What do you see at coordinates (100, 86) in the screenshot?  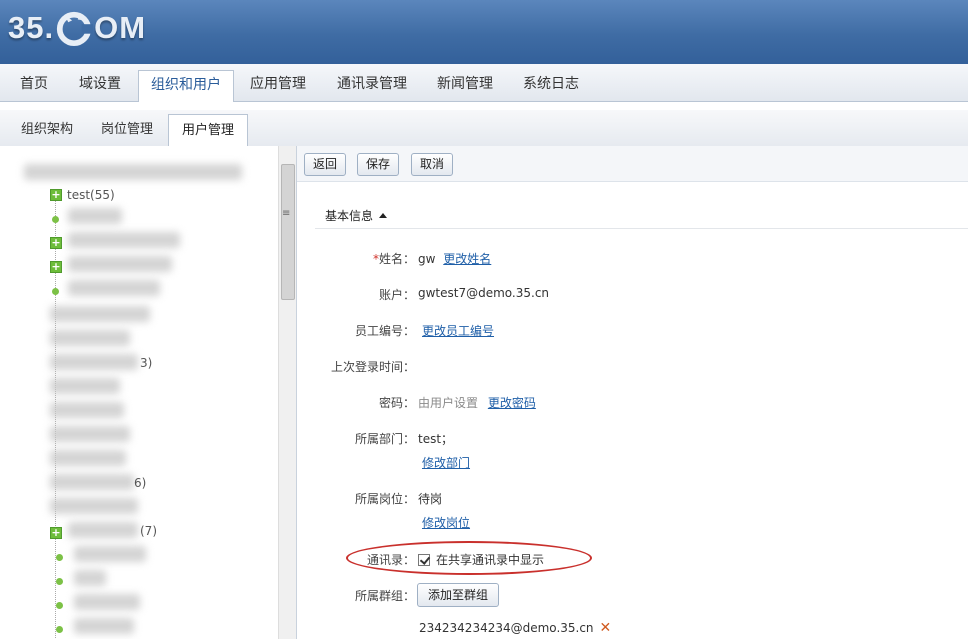 I see `tab-domain-settings: 域设置` at bounding box center [100, 86].